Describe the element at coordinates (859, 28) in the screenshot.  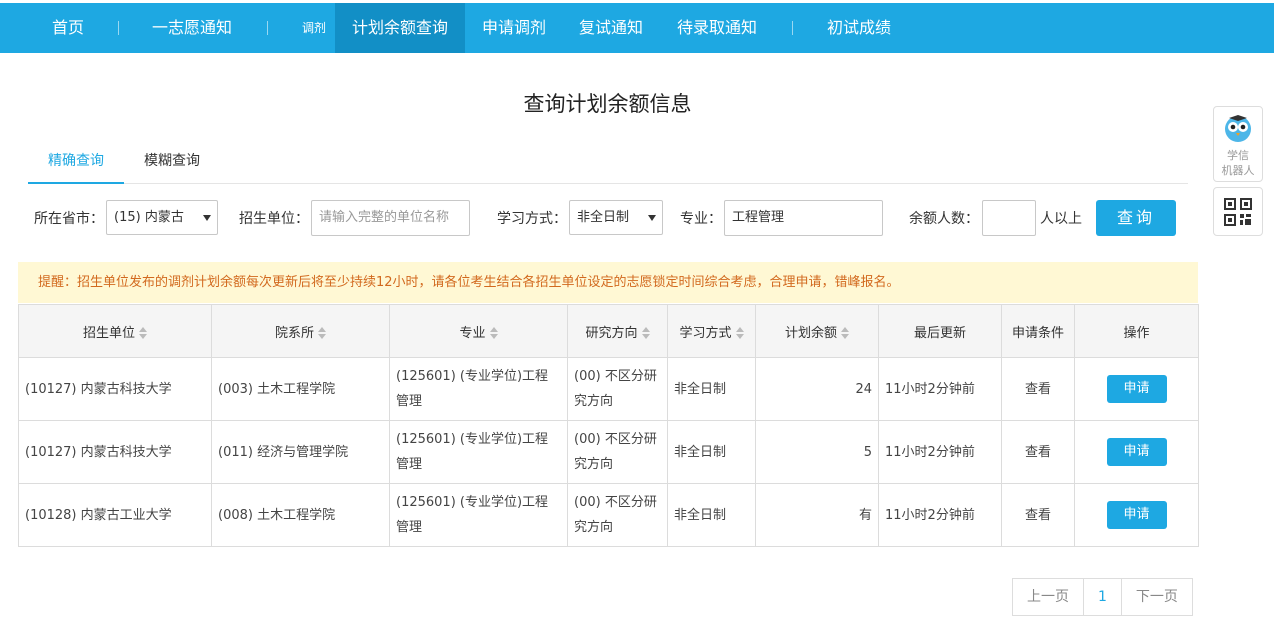
I see `nav-initial-scores: 初试成绩` at that location.